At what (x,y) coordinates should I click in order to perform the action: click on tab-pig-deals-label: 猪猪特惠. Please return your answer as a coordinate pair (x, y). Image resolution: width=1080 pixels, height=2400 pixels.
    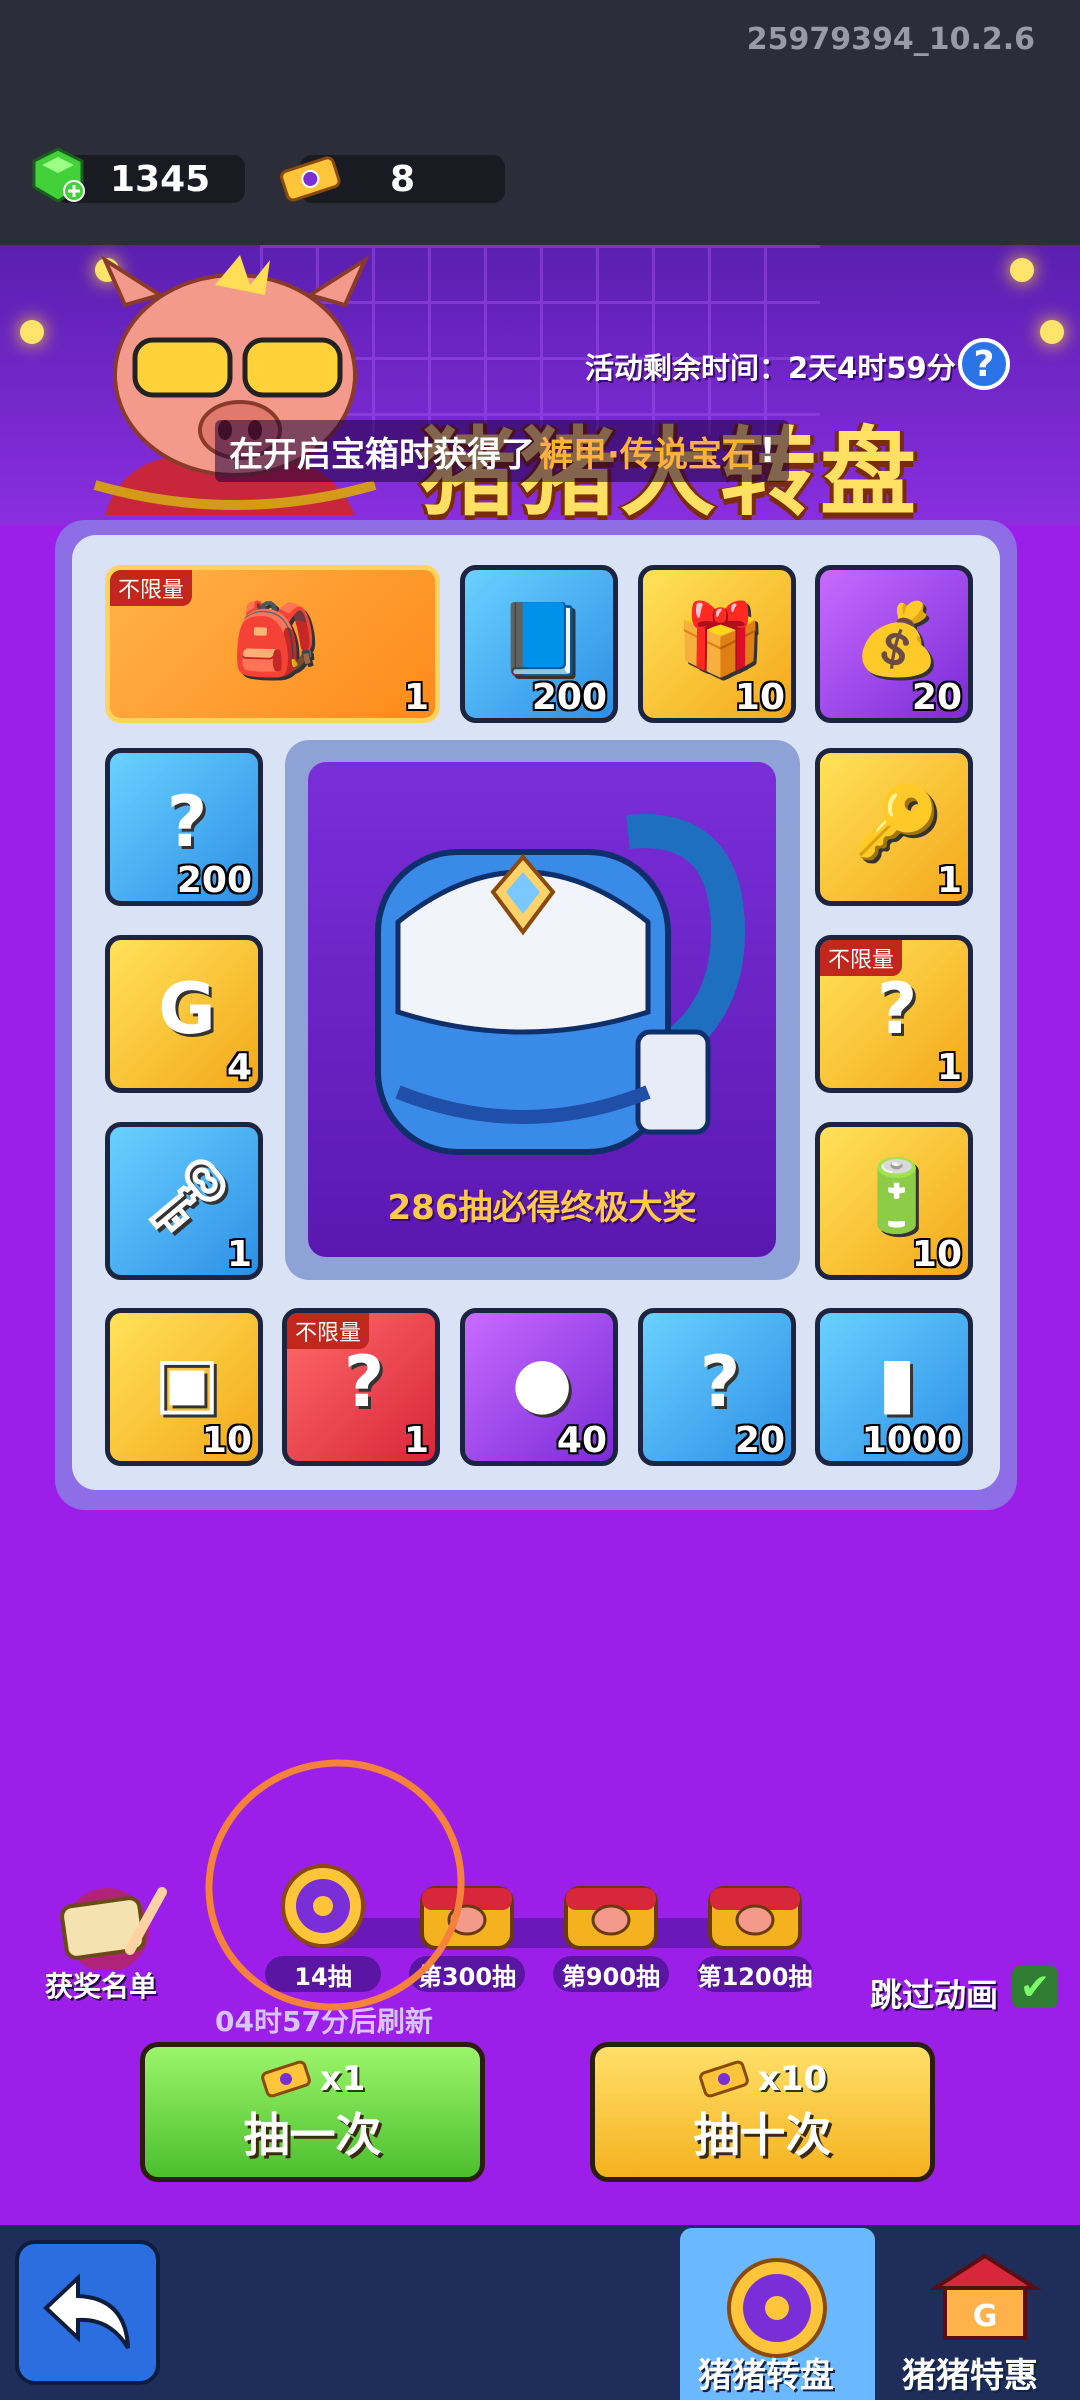
    Looking at the image, I should click on (970, 2376).